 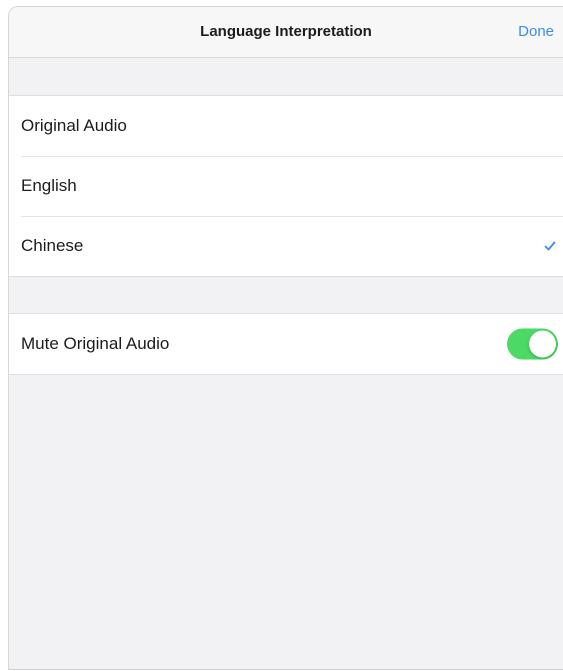 I want to click on mute-original-audio-toggle, so click(x=532, y=344).